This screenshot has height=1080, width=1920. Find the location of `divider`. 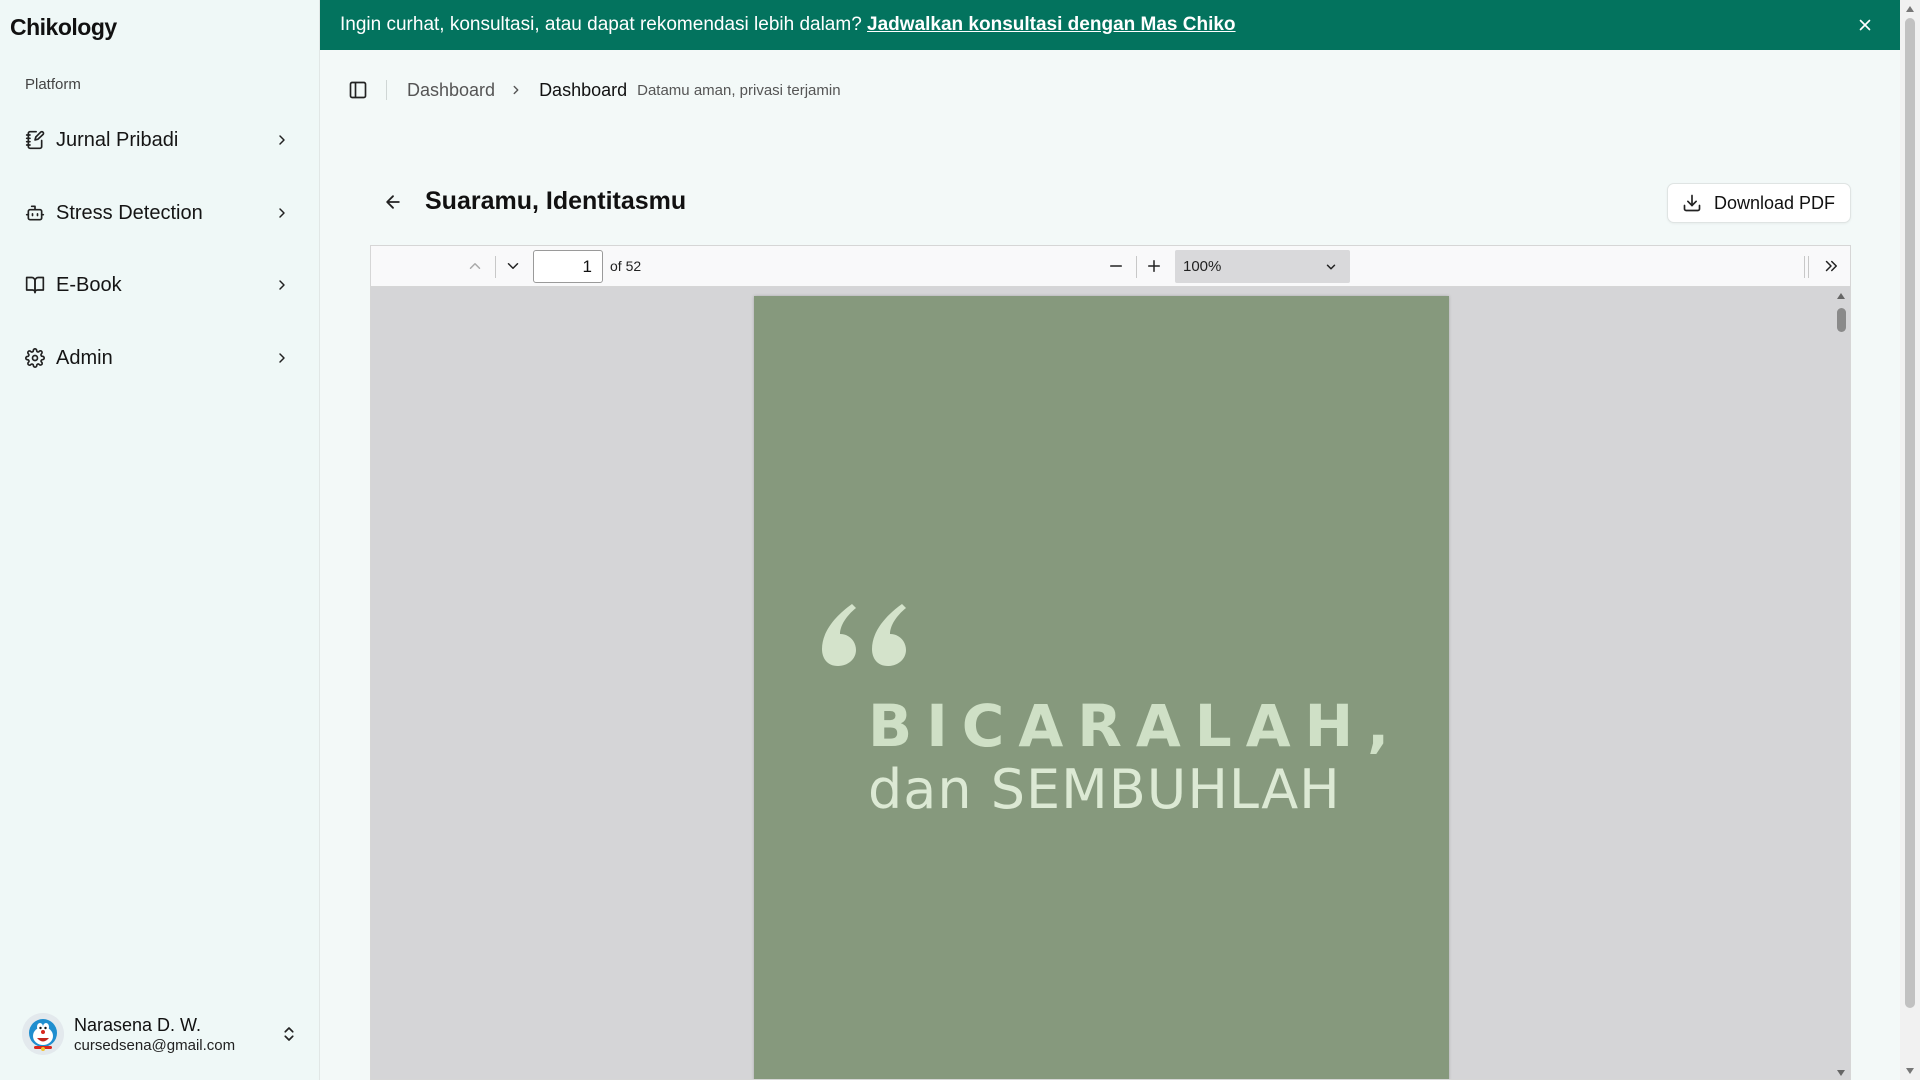

divider is located at coordinates (386, 90).